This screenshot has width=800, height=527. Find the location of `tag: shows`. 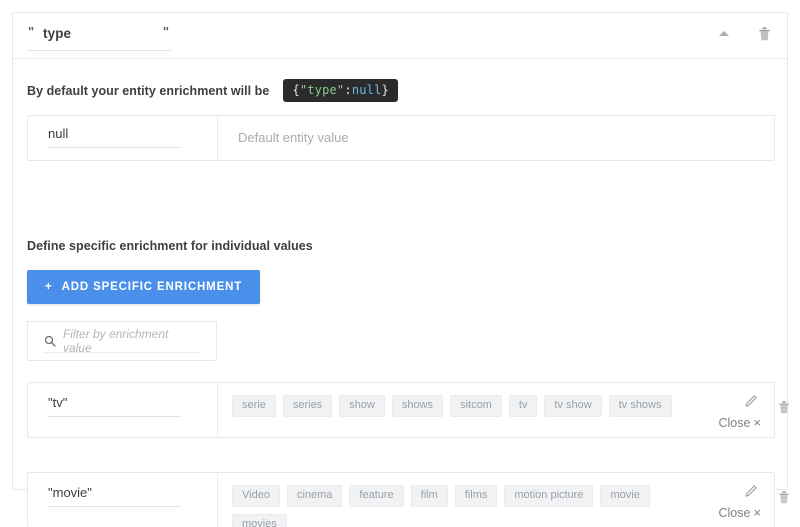

tag: shows is located at coordinates (417, 406).